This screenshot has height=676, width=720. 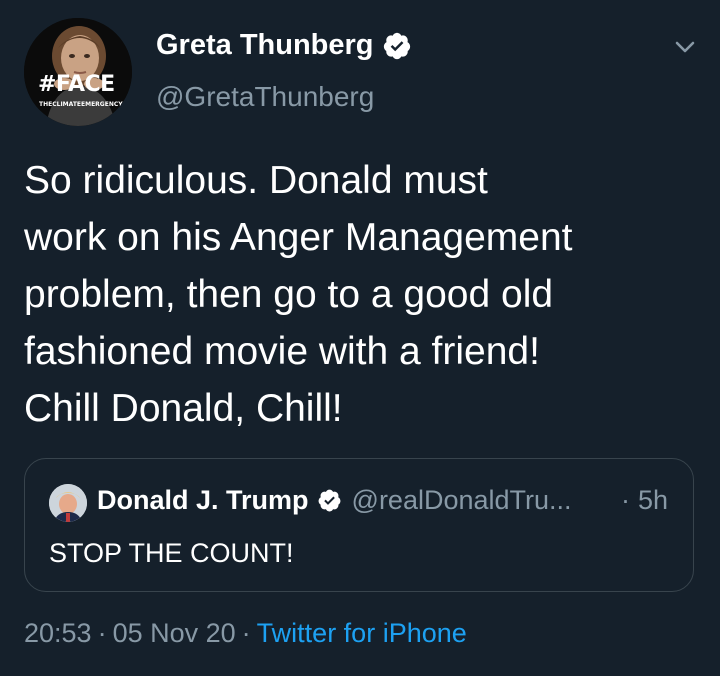 What do you see at coordinates (685, 47) in the screenshot?
I see `chevron-down-icon` at bounding box center [685, 47].